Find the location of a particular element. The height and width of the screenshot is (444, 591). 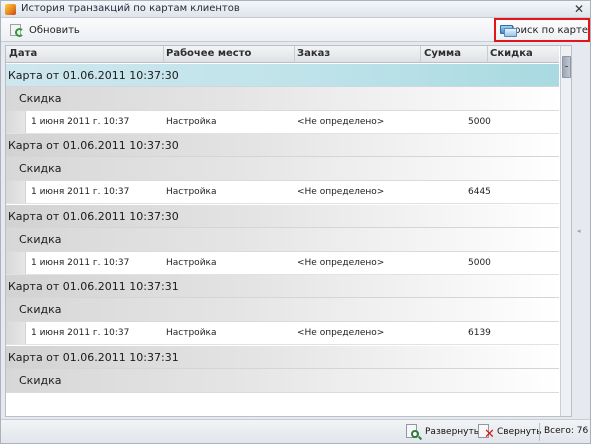

collapse-all-button: ✕ Свернуть is located at coordinates (509, 432).